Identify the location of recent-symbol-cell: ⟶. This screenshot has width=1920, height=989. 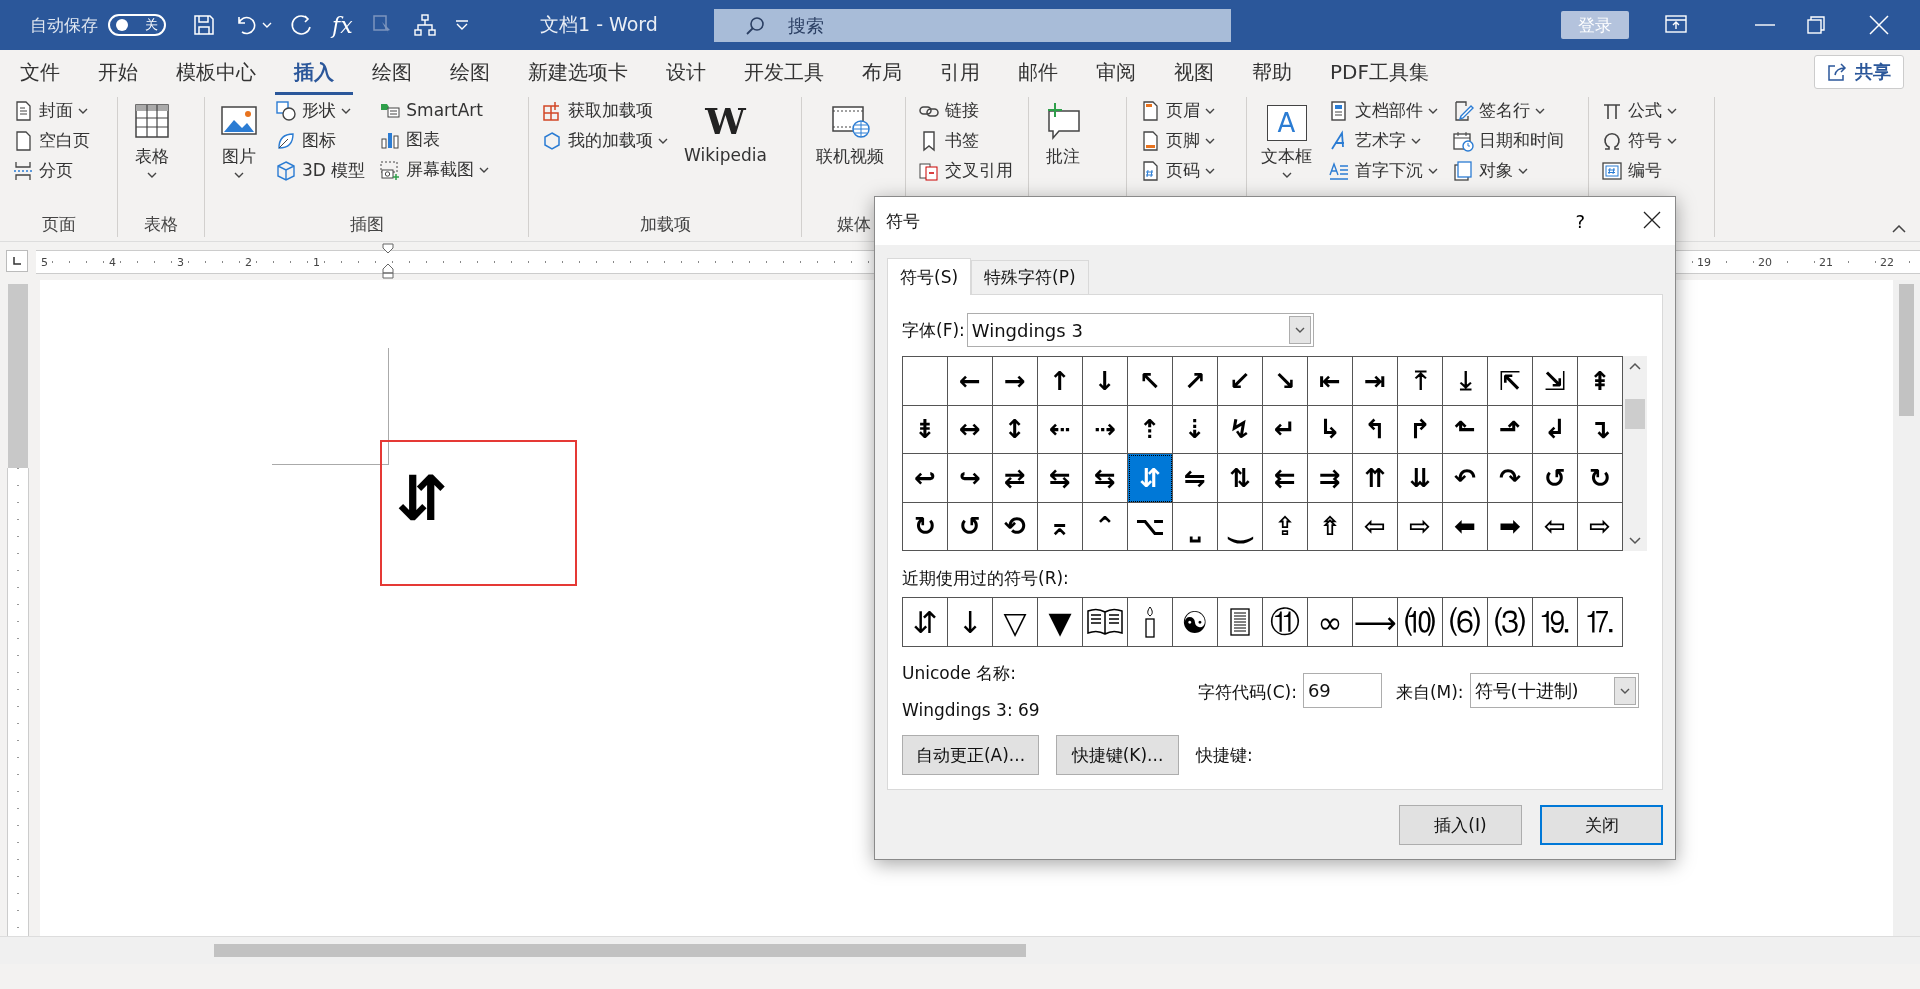
(1375, 622).